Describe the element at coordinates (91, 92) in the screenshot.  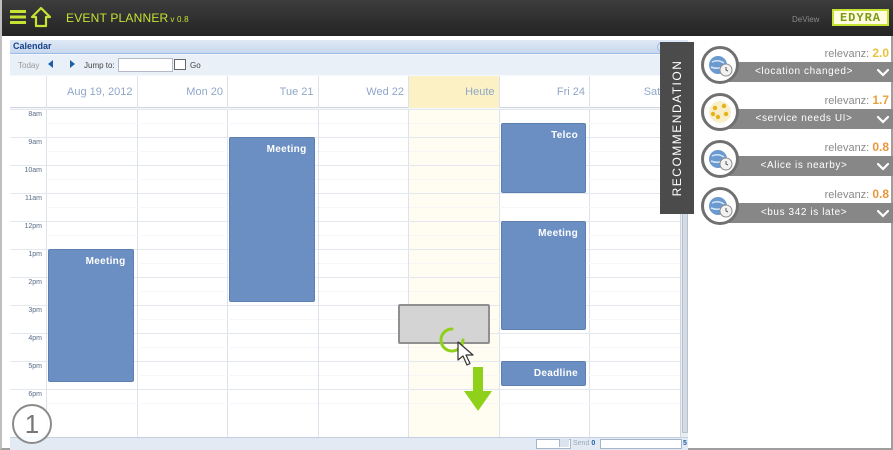
I see `day-header-0: Aug 19, 2012` at that location.